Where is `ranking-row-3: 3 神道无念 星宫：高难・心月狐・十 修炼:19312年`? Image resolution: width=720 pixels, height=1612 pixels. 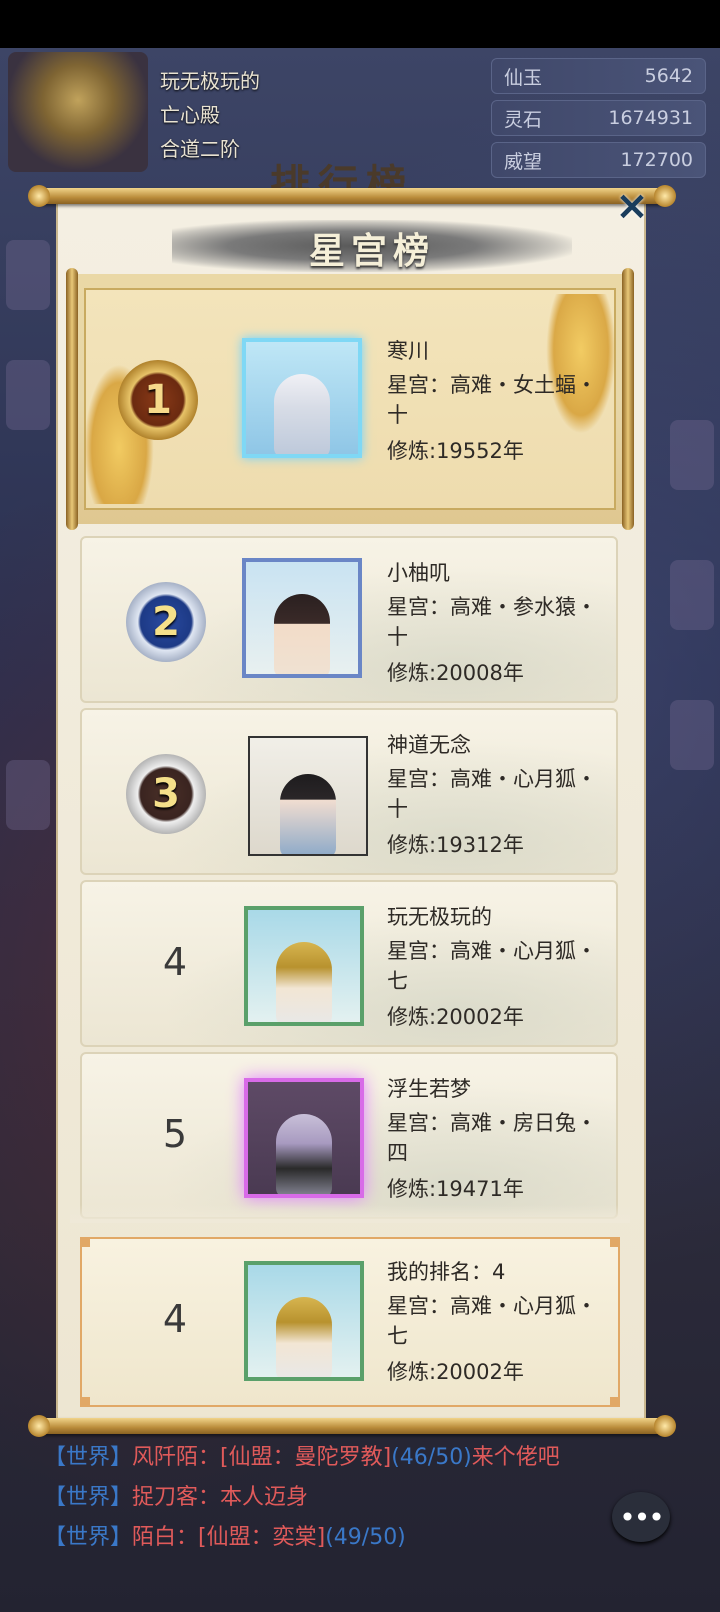 ranking-row-3: 3 神道无念 星宫：高难・心月狐・十 修炼:19312年 is located at coordinates (349, 791).